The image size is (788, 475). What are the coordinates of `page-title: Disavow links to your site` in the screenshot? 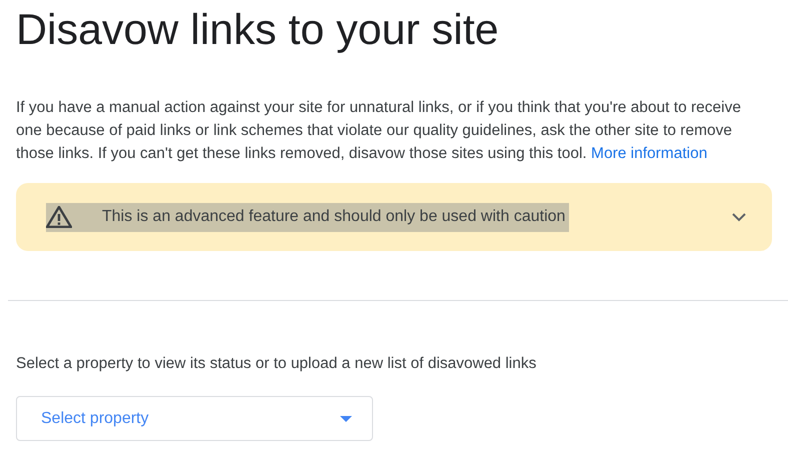 It's located at (257, 30).